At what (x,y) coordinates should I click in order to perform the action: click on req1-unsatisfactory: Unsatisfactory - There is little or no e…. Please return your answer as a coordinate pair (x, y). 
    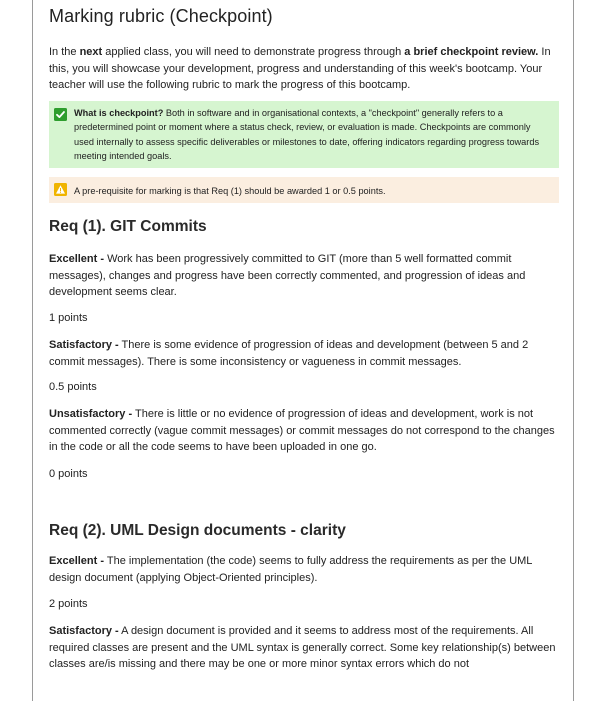
    Looking at the image, I should click on (304, 431).